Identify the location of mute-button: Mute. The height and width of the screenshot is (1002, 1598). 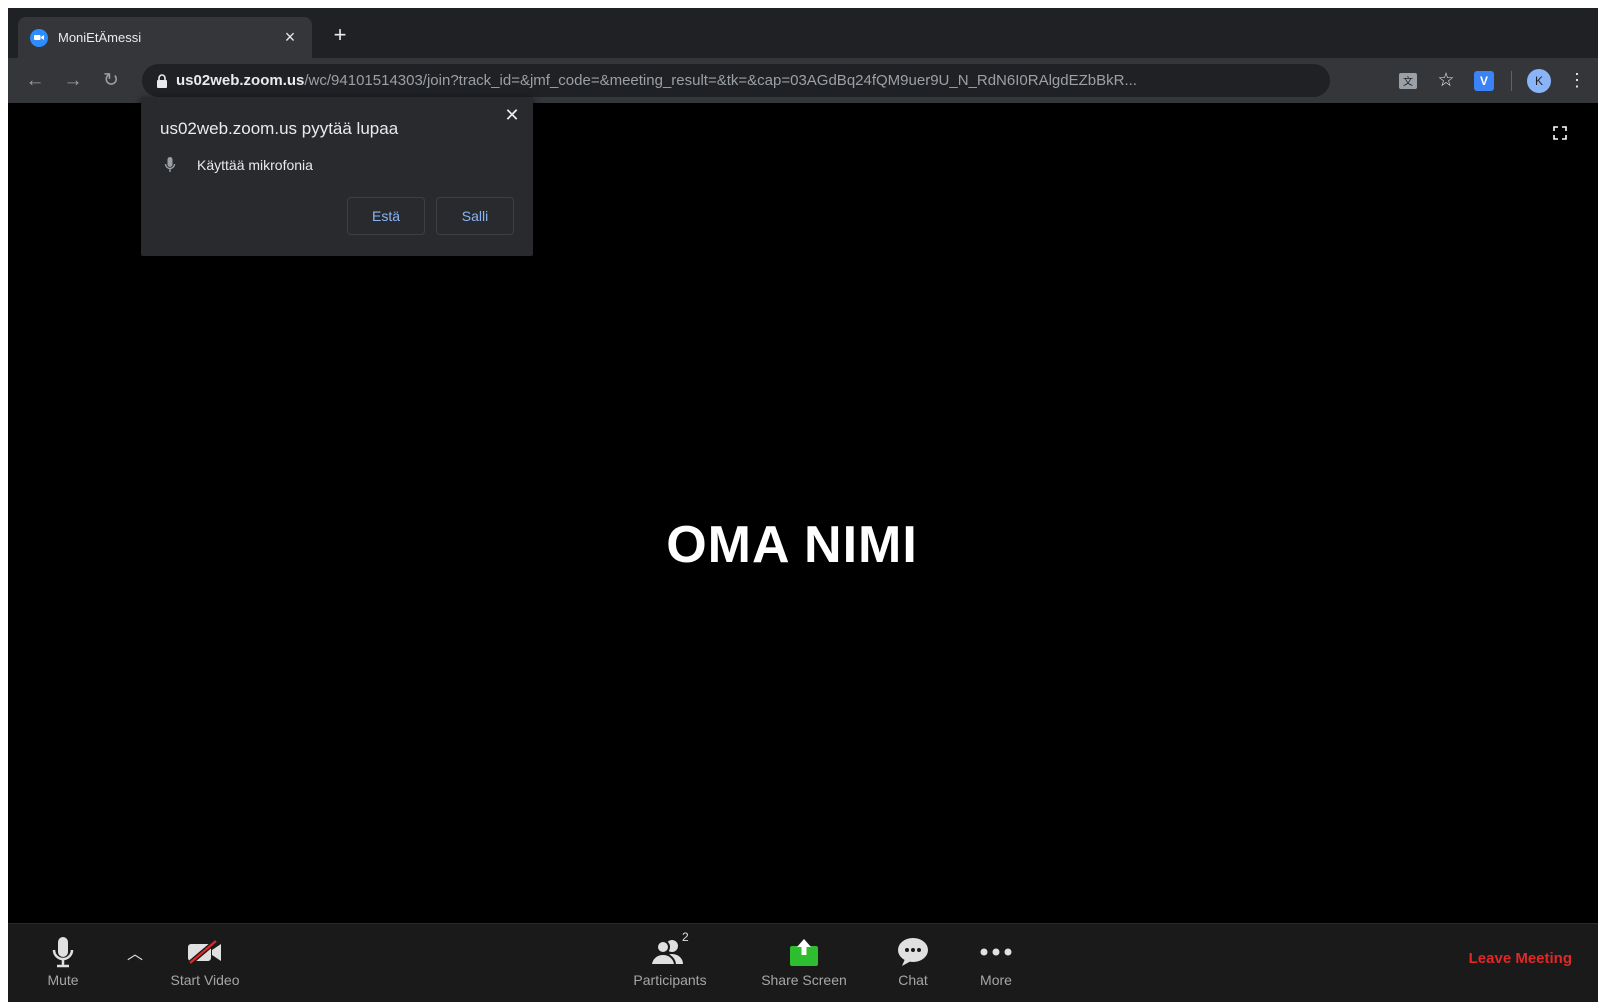
(63, 963).